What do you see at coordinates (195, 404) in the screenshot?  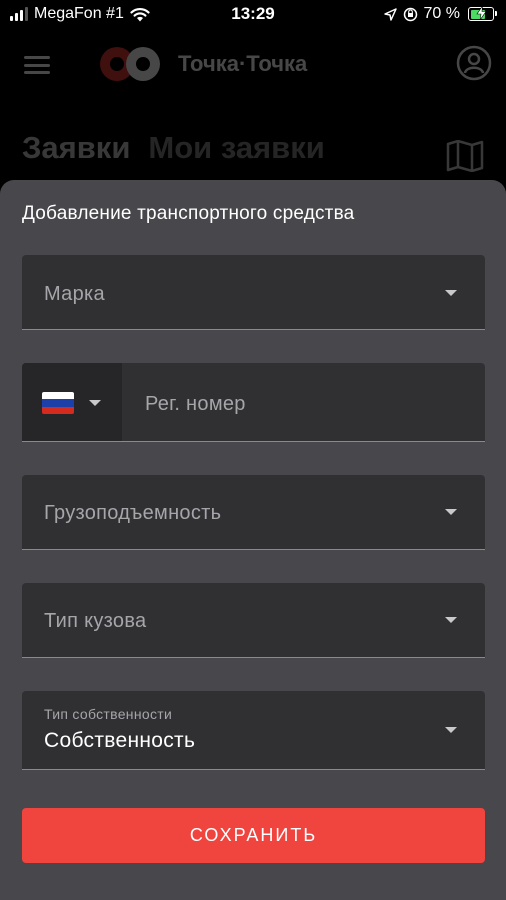 I see `reg-number-placeholder: Рег. номер` at bounding box center [195, 404].